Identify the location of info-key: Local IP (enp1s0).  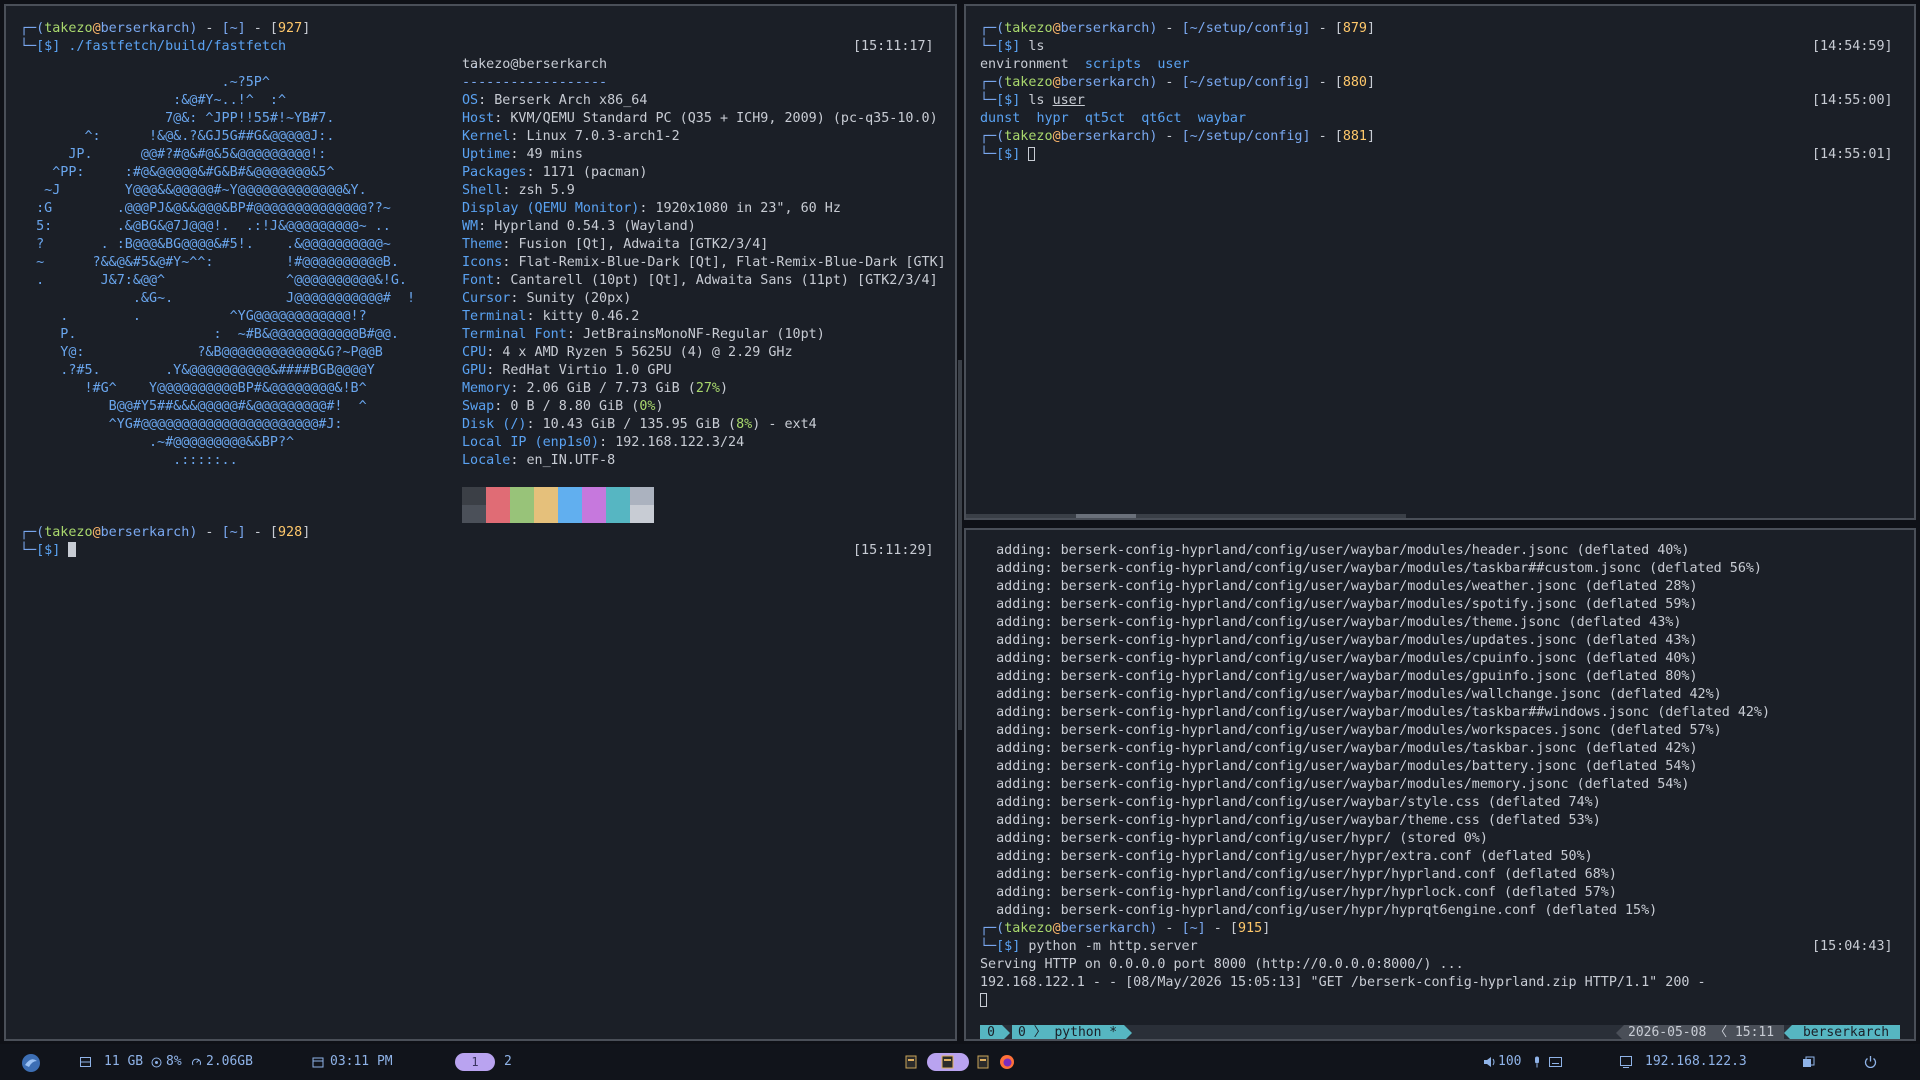
(531, 442).